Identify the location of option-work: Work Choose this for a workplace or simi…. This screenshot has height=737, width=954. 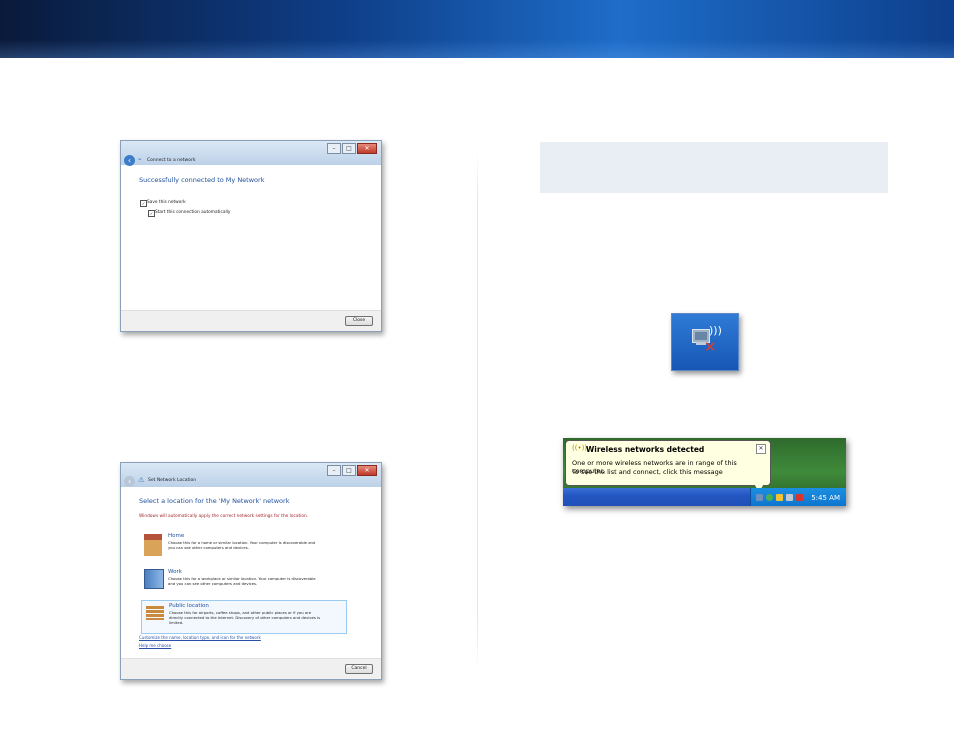
(246, 580).